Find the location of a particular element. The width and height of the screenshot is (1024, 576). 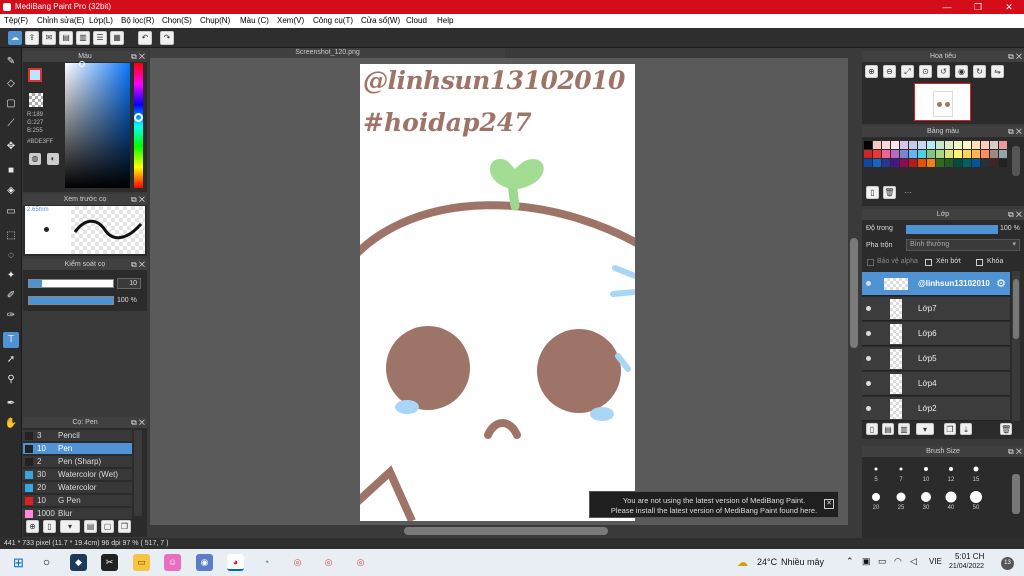

document-tab: Screenshot_120.png is located at coordinates (327, 53).